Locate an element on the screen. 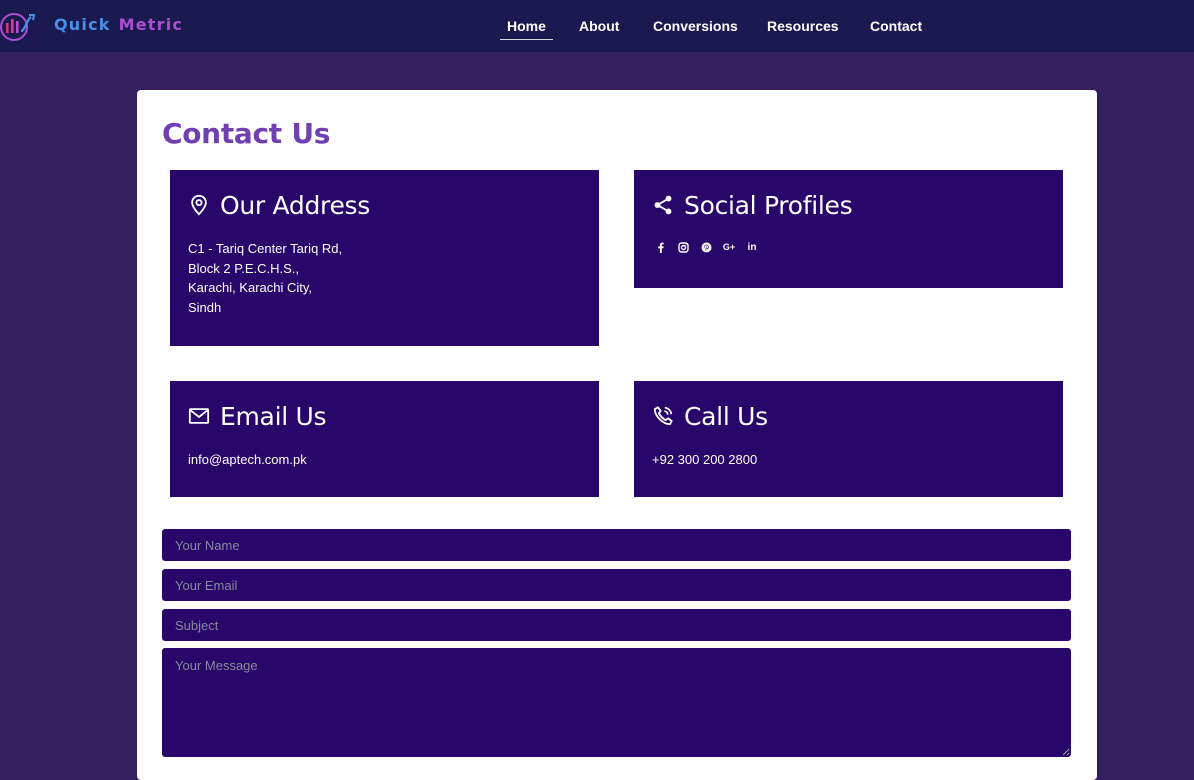 The height and width of the screenshot is (780, 1194). phone-header: Call Us is located at coordinates (710, 416).